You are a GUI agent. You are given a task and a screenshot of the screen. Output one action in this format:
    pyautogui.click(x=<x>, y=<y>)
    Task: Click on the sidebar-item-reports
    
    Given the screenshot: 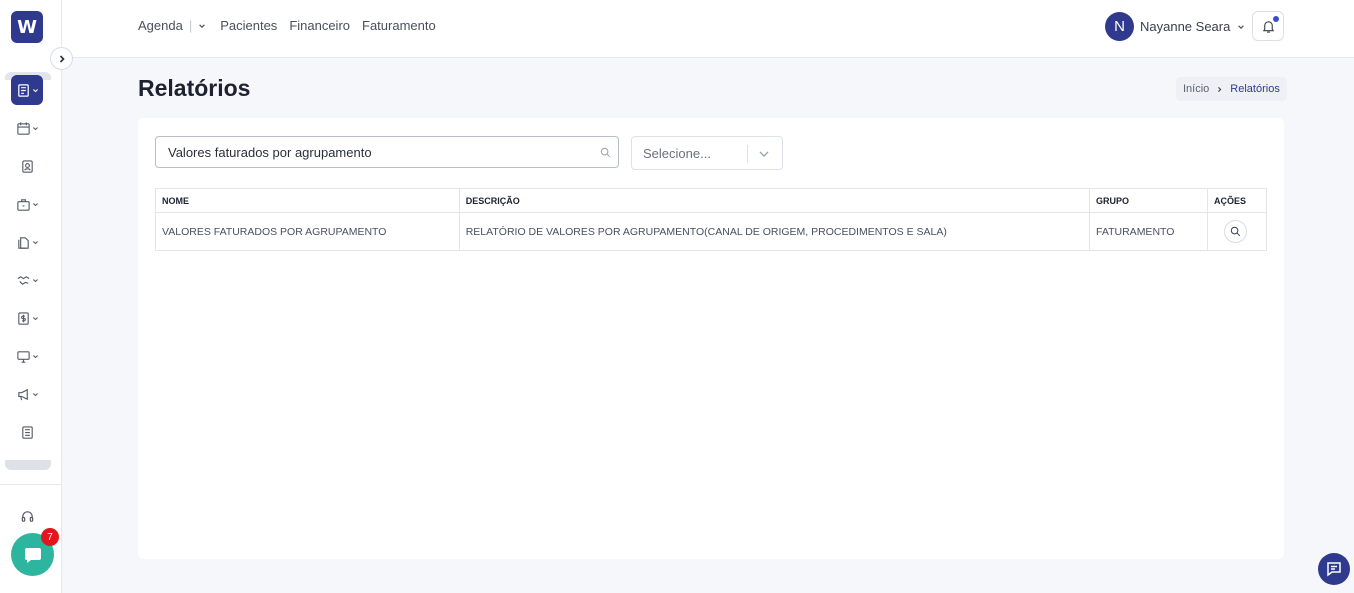 What is the action you would take?
    pyautogui.click(x=27, y=90)
    